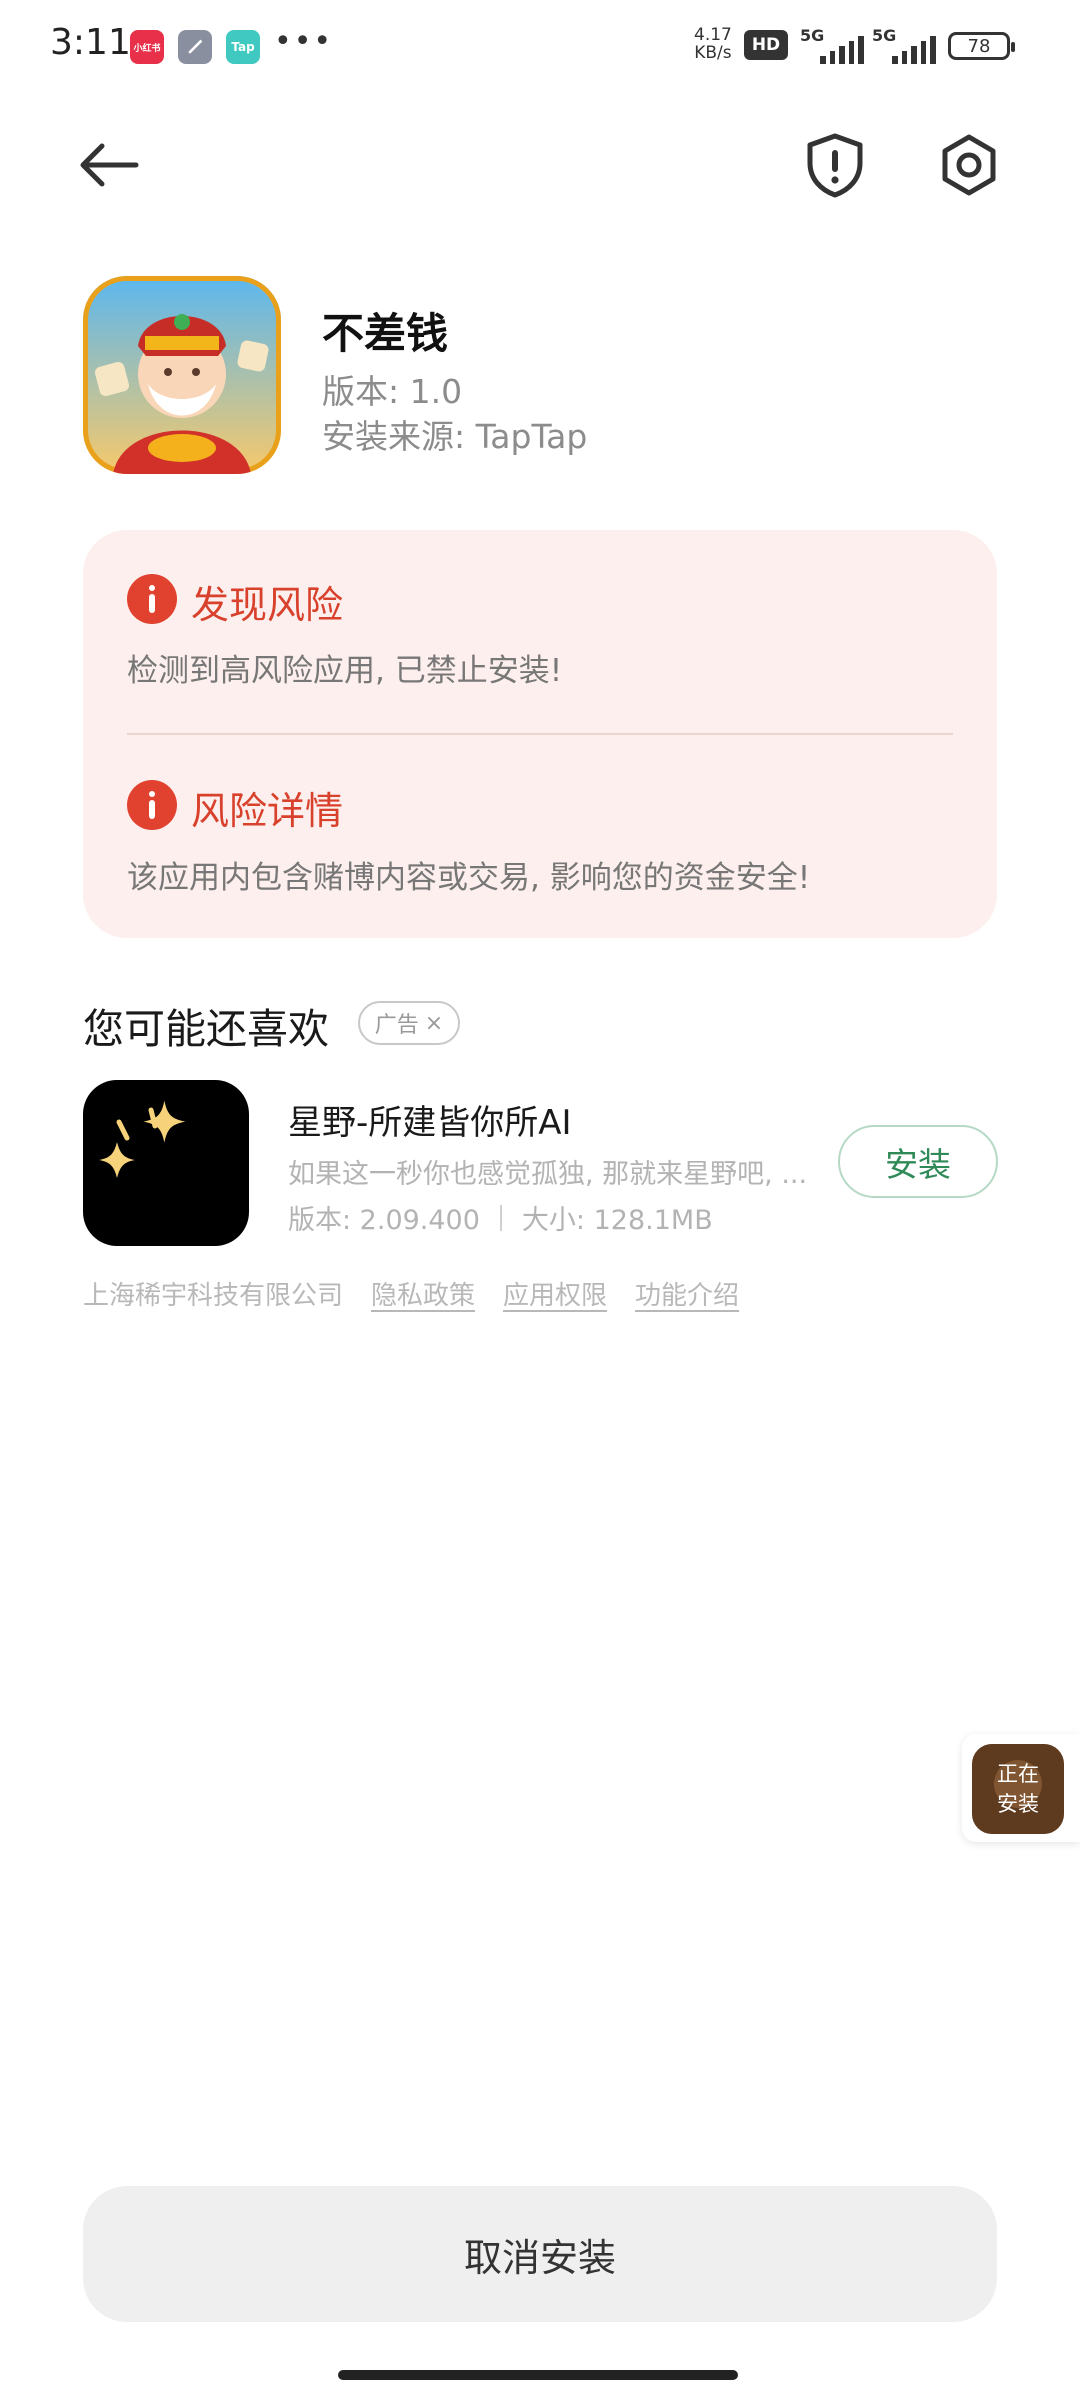 The height and width of the screenshot is (2400, 1080). I want to click on taptap-notification-icon: Tap, so click(243, 47).